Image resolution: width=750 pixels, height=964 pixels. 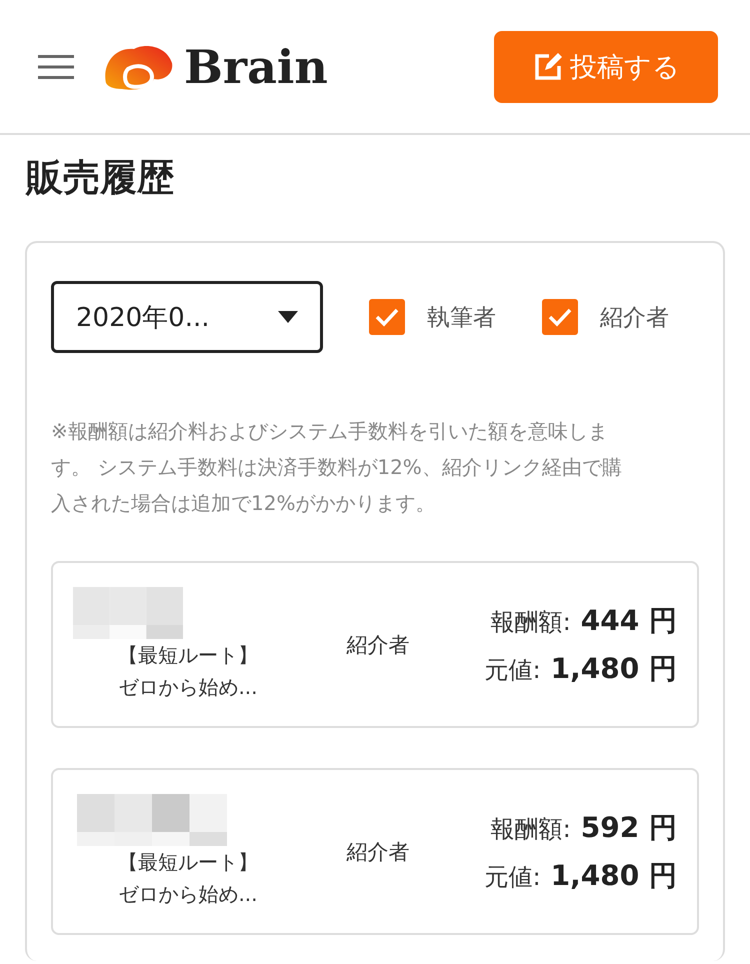 I want to click on sale-item: 【最短ルート】 ゼロから始め... 紹介者 報酬額: 592 円 元値: 1,480 円, so click(x=375, y=851).